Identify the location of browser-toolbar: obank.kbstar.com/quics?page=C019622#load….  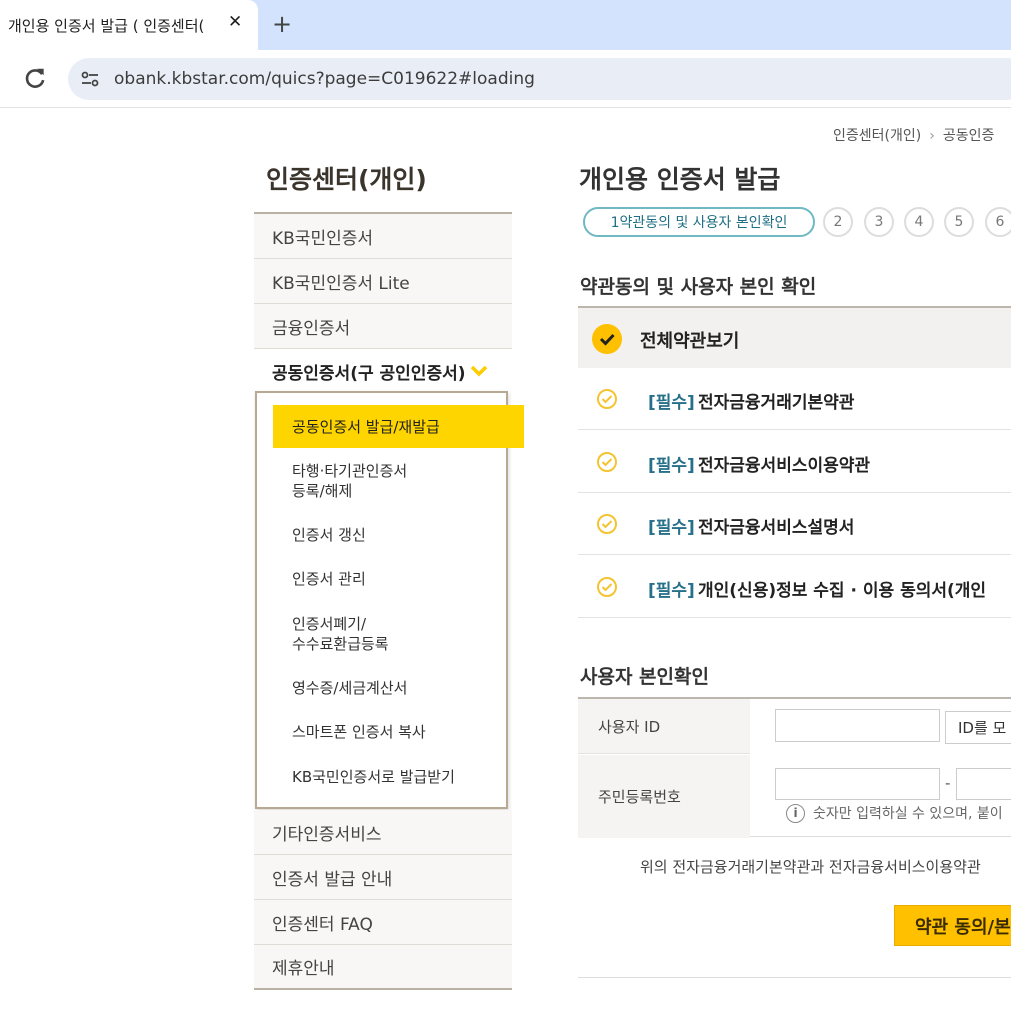
(505, 79).